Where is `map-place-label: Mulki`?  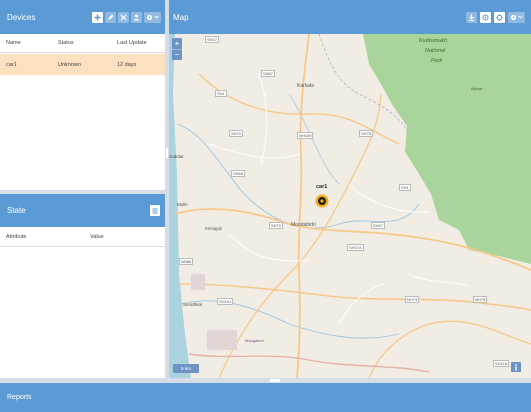 map-place-label: Mulki is located at coordinates (182, 204).